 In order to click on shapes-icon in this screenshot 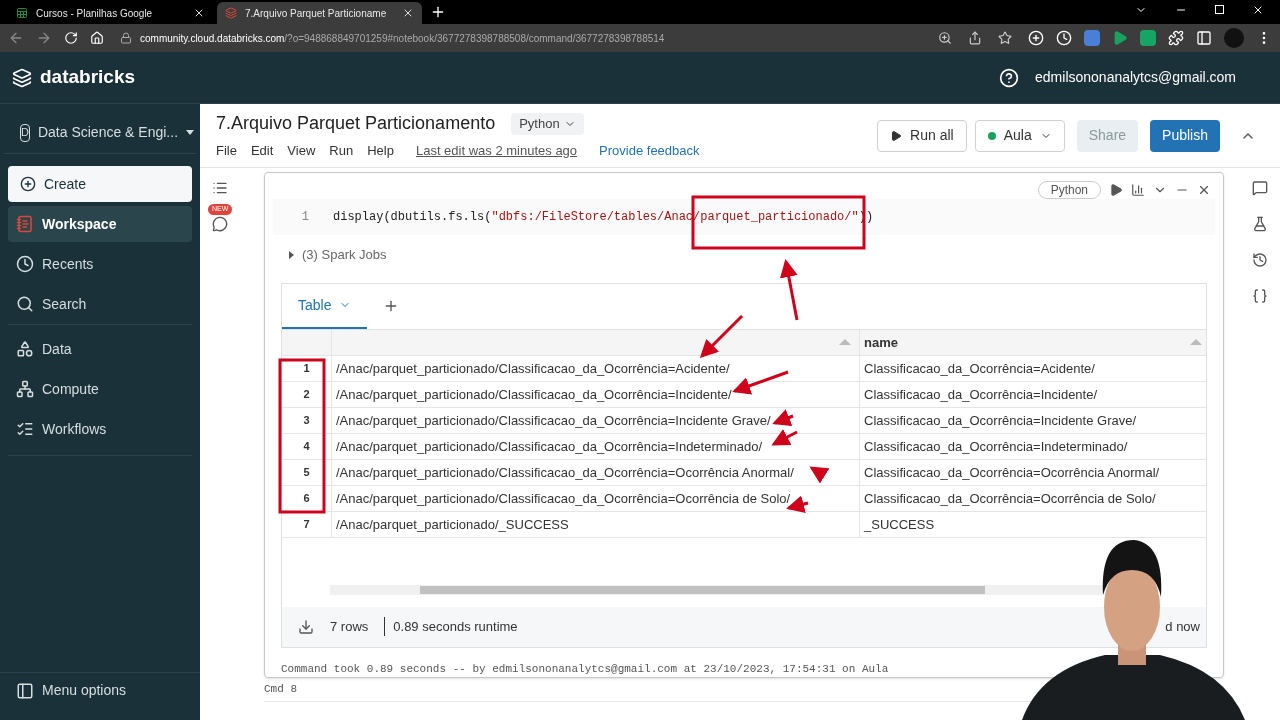, I will do `click(25, 349)`.